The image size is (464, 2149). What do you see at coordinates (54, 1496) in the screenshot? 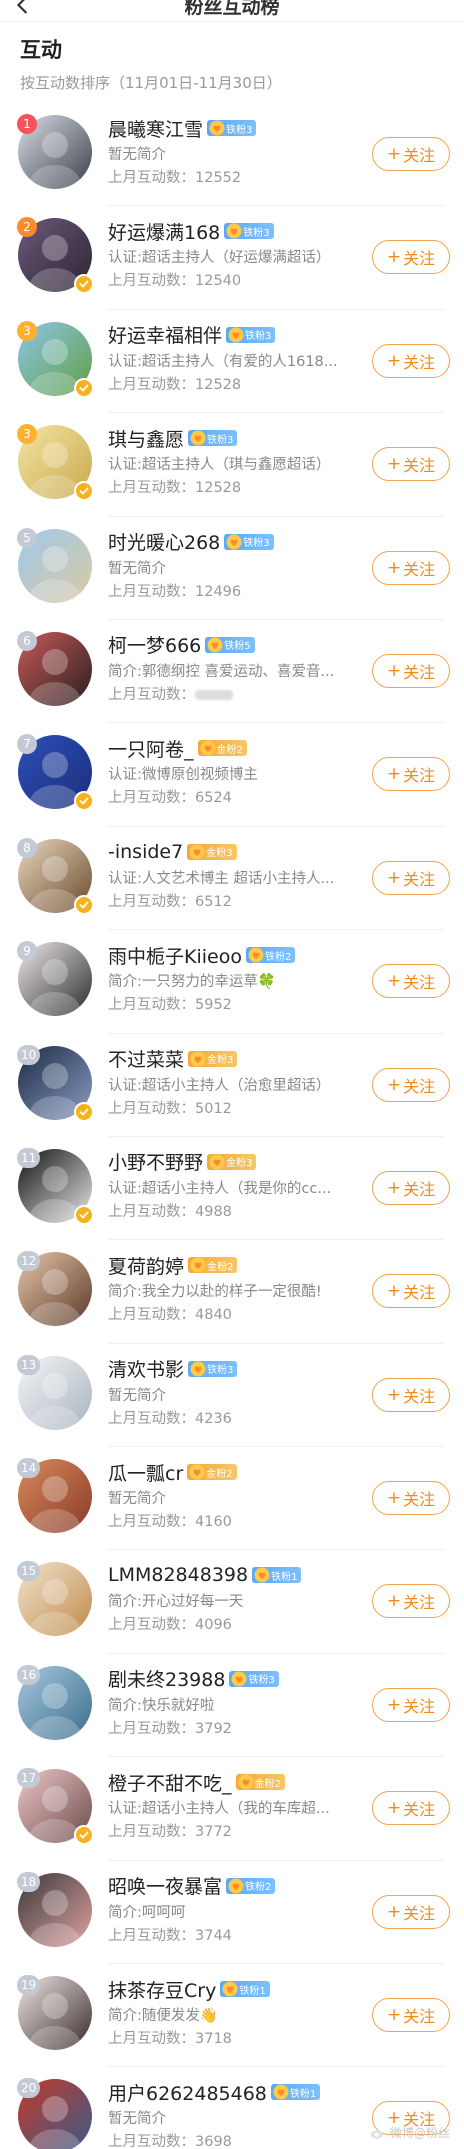
I see `user-avatar: 14` at bounding box center [54, 1496].